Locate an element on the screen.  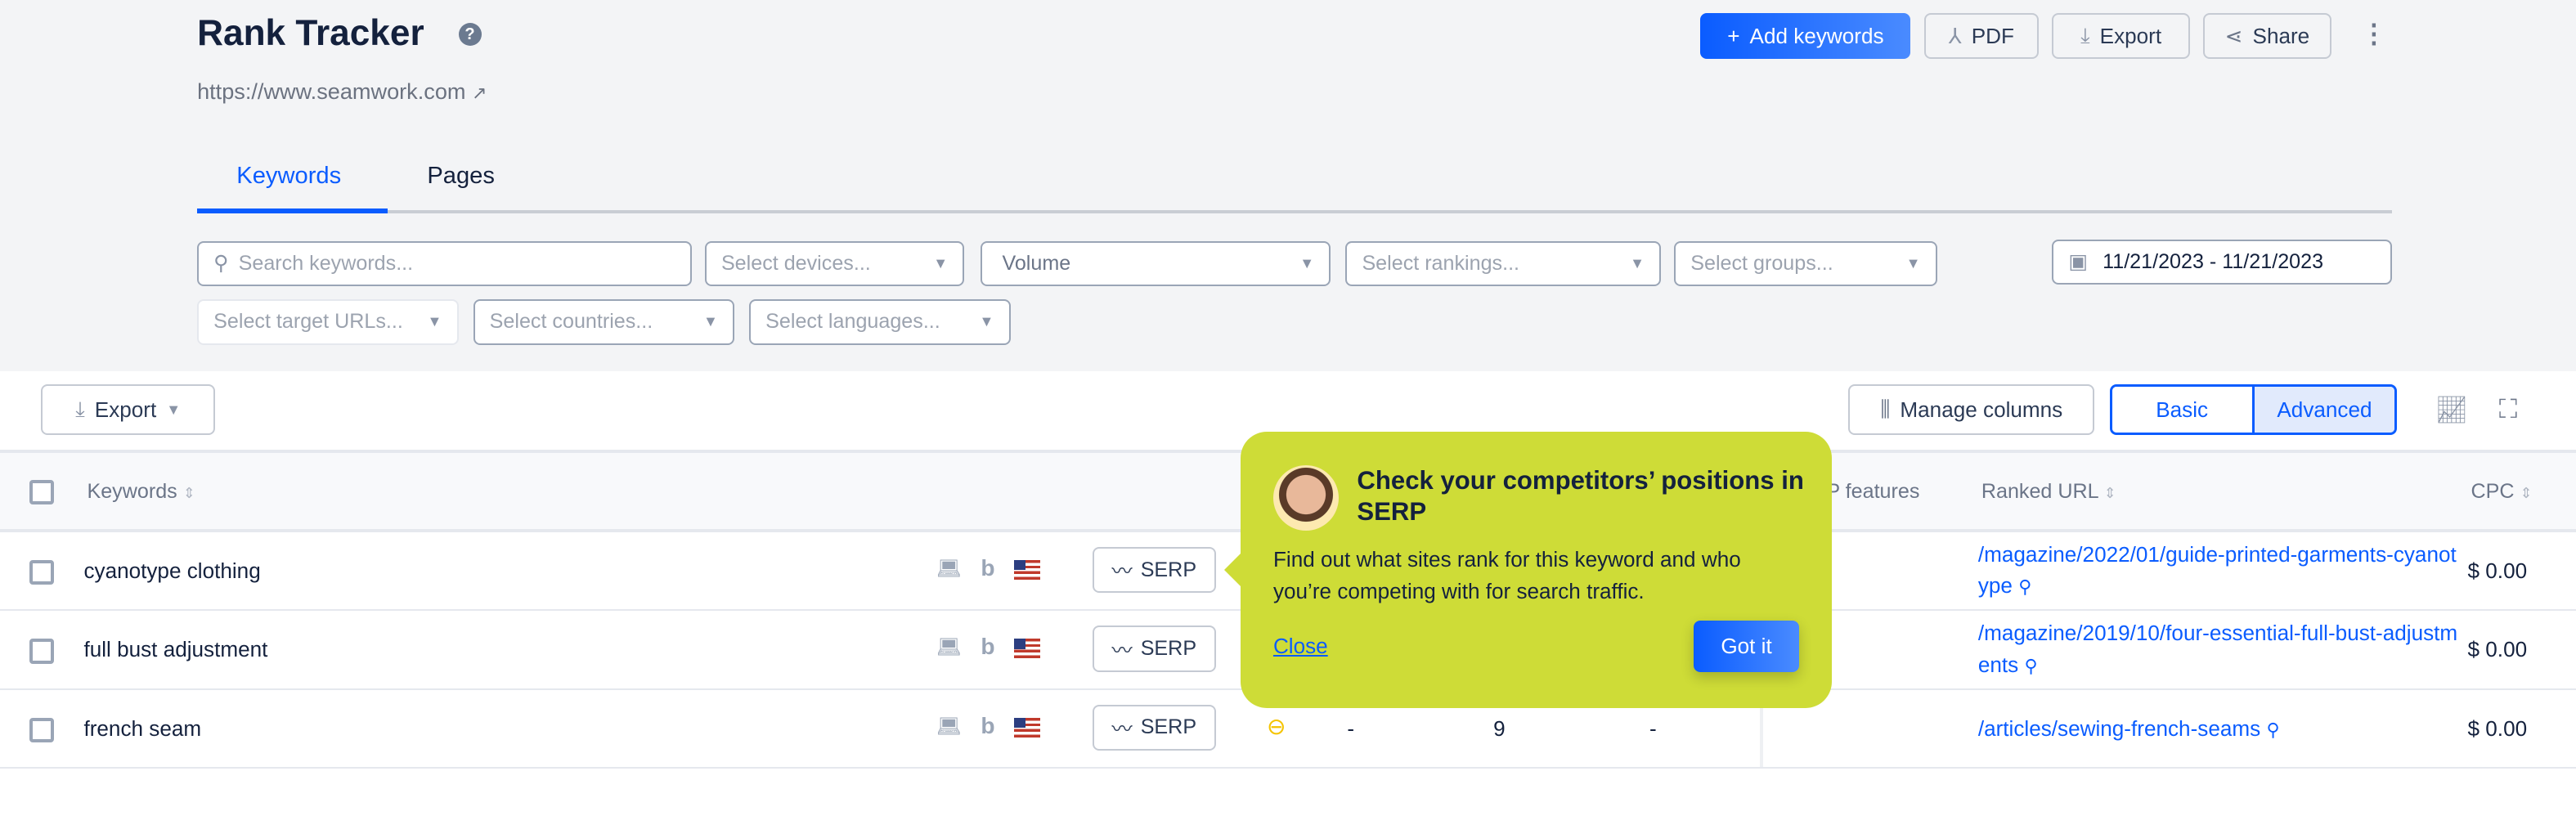
active-tab-indicator is located at coordinates (293, 211).